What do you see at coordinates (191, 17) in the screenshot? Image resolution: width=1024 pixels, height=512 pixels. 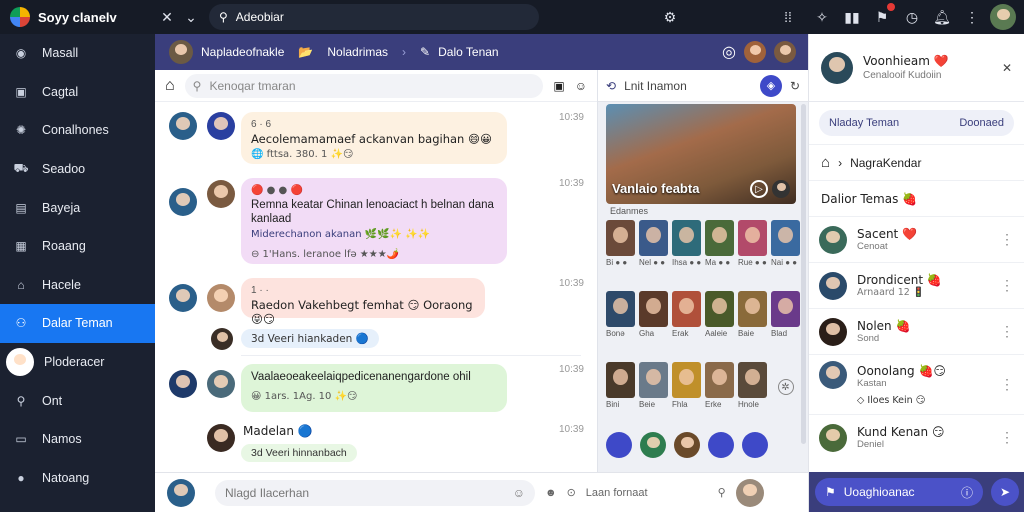 I see `chevron-down-icon: ⌄` at bounding box center [191, 17].